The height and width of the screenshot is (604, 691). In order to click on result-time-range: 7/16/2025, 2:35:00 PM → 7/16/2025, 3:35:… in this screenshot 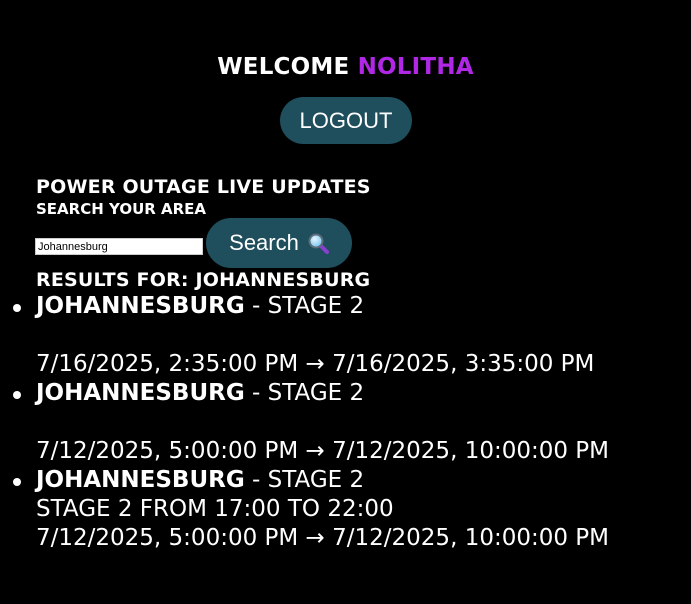, I will do `click(315, 364)`.